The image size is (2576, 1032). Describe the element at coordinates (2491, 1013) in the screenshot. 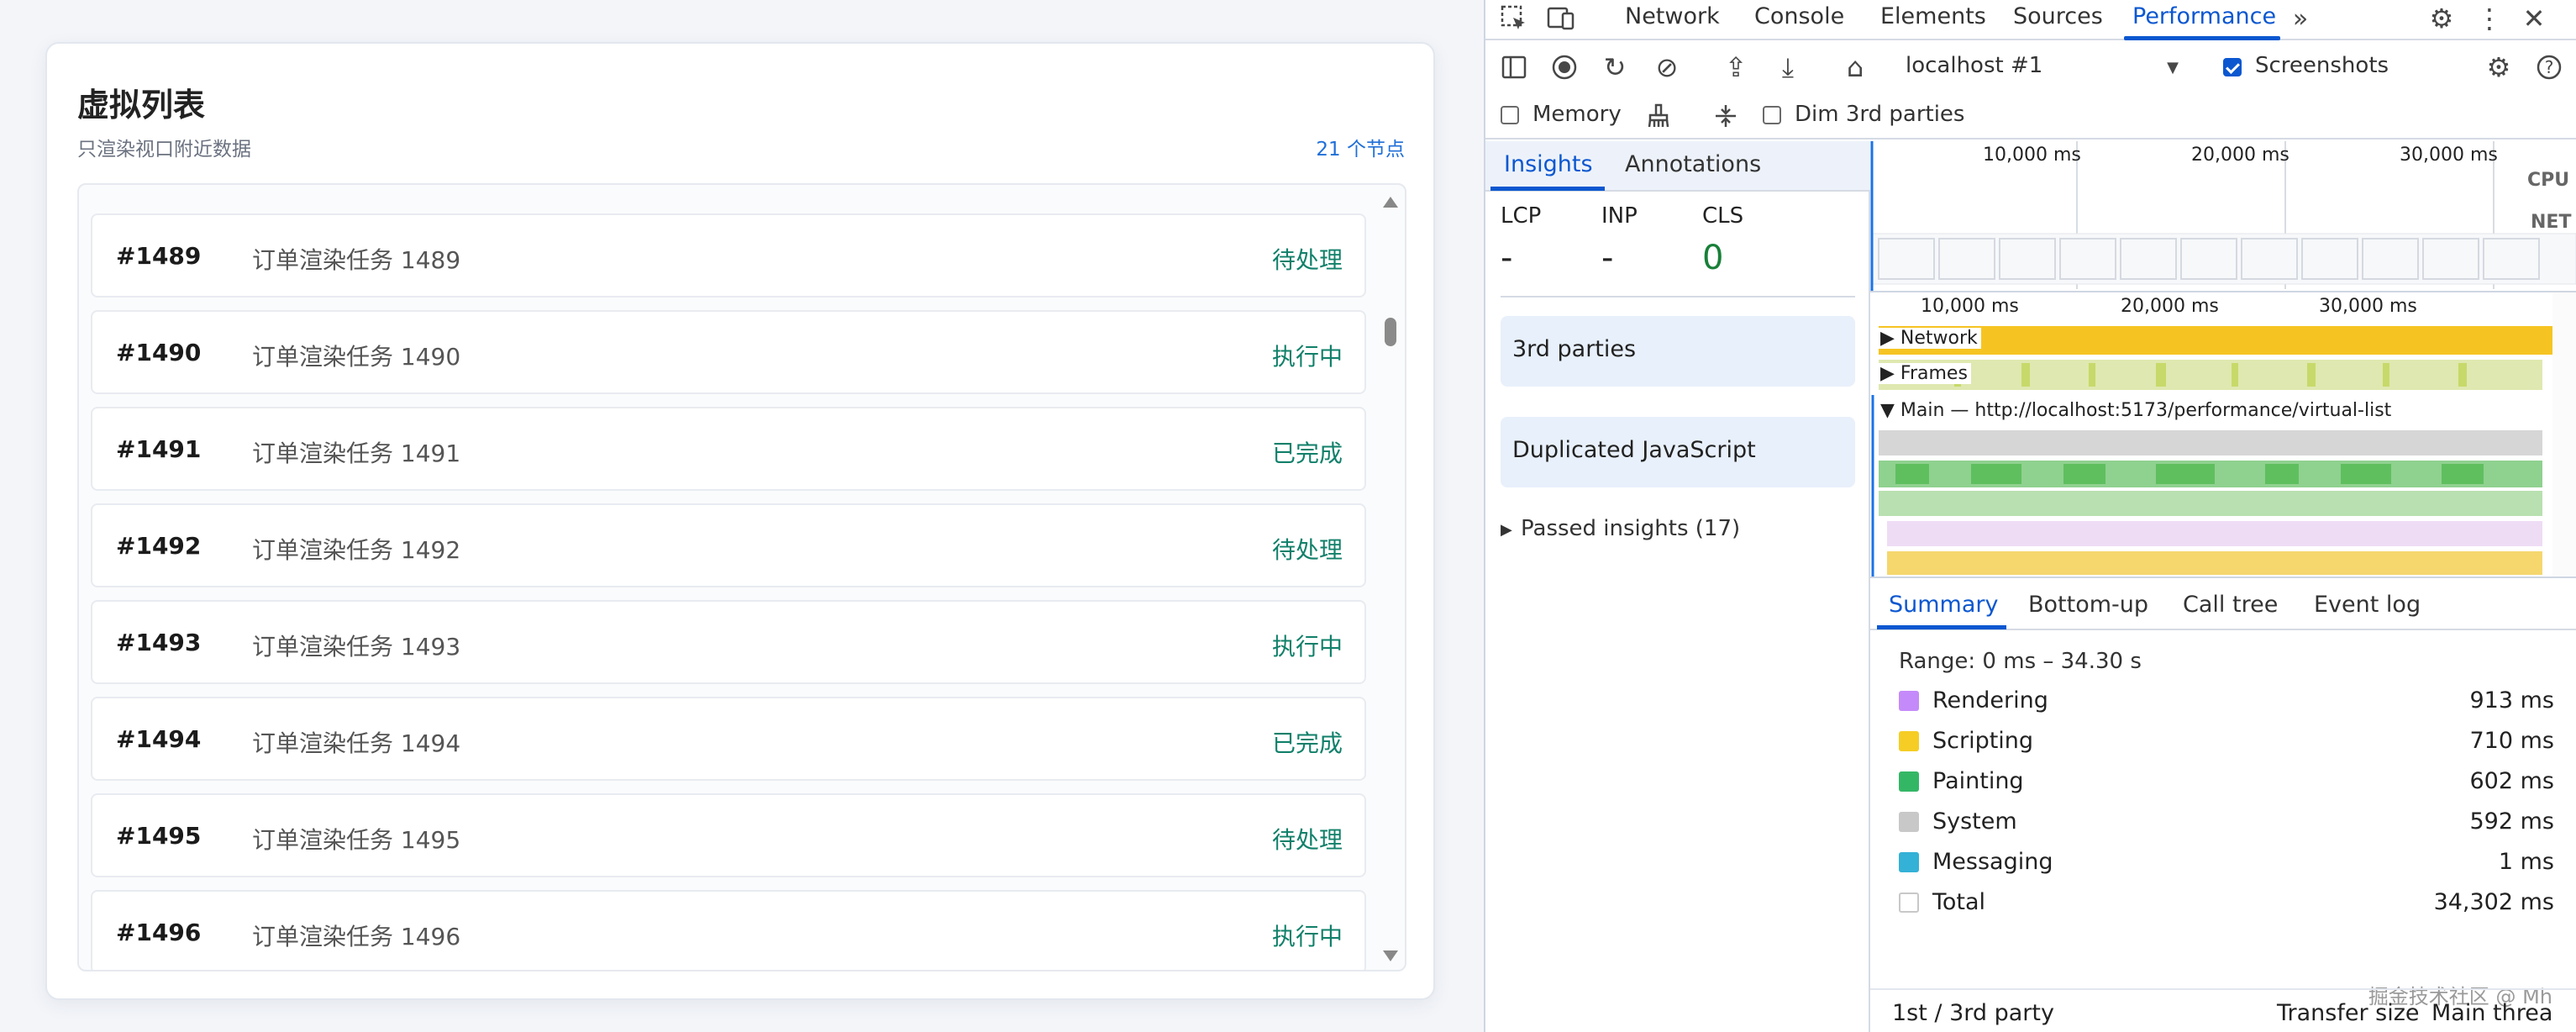

I see `main-thread-column-header: Main threa` at that location.